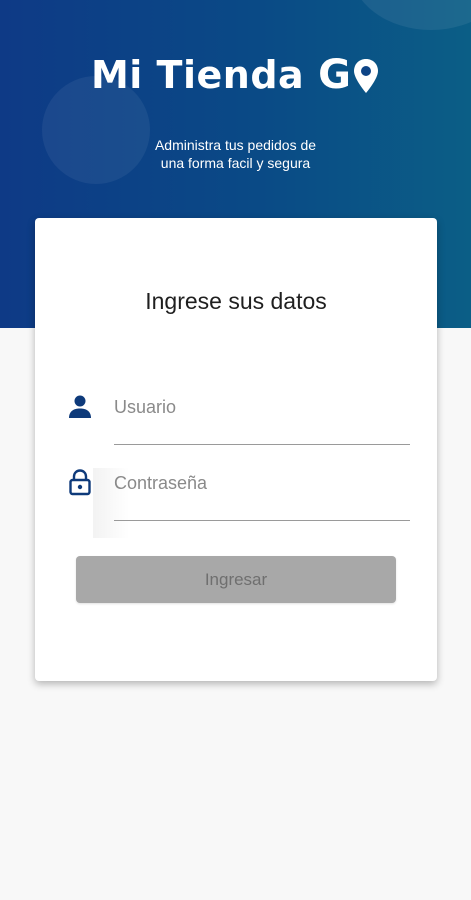 The width and height of the screenshot is (471, 900). I want to click on location-pin-icon, so click(366, 76).